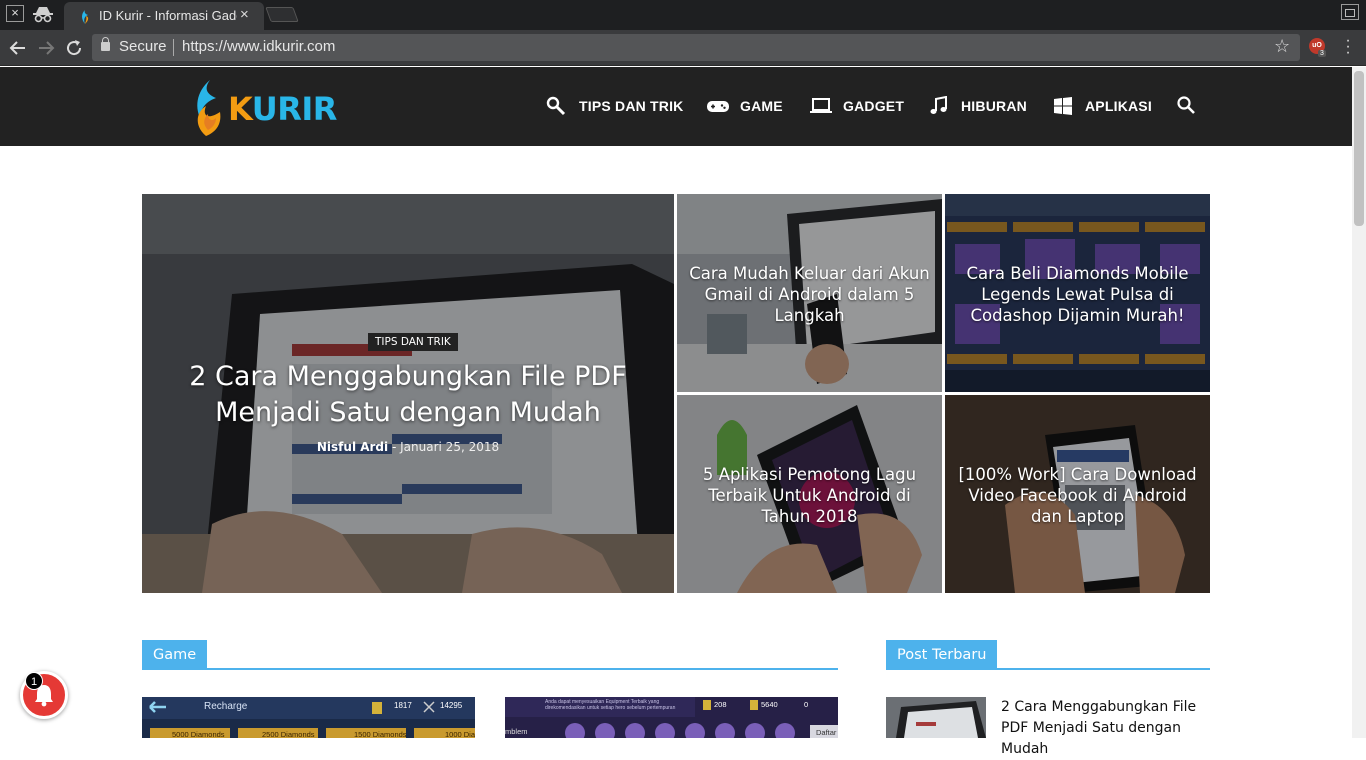  I want to click on nav-label: TIPS DAN TRIK, so click(631, 106).